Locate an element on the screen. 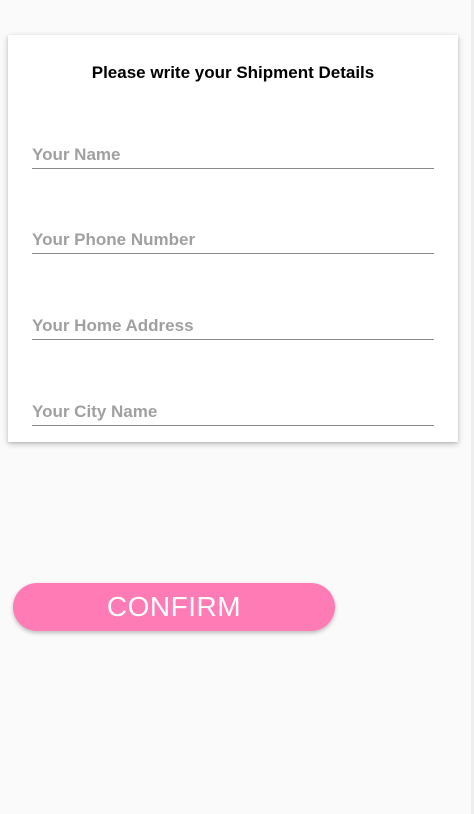 Image resolution: width=474 pixels, height=814 pixels. name-input is located at coordinates (233, 155).